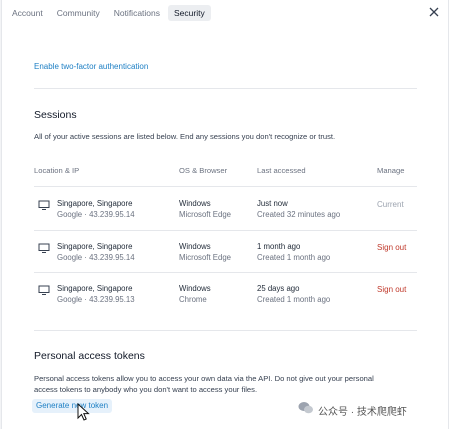 The height and width of the screenshot is (429, 449). What do you see at coordinates (299, 214) in the screenshot?
I see `session-created: Created 32 minutes ago` at bounding box center [299, 214].